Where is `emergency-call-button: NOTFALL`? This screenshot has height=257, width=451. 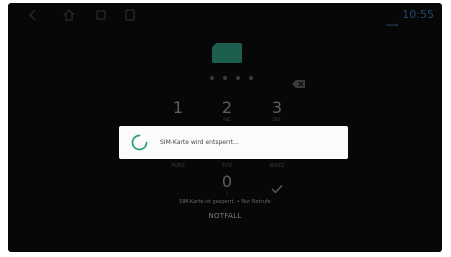
emergency-call-button: NOTFALL is located at coordinates (225, 216).